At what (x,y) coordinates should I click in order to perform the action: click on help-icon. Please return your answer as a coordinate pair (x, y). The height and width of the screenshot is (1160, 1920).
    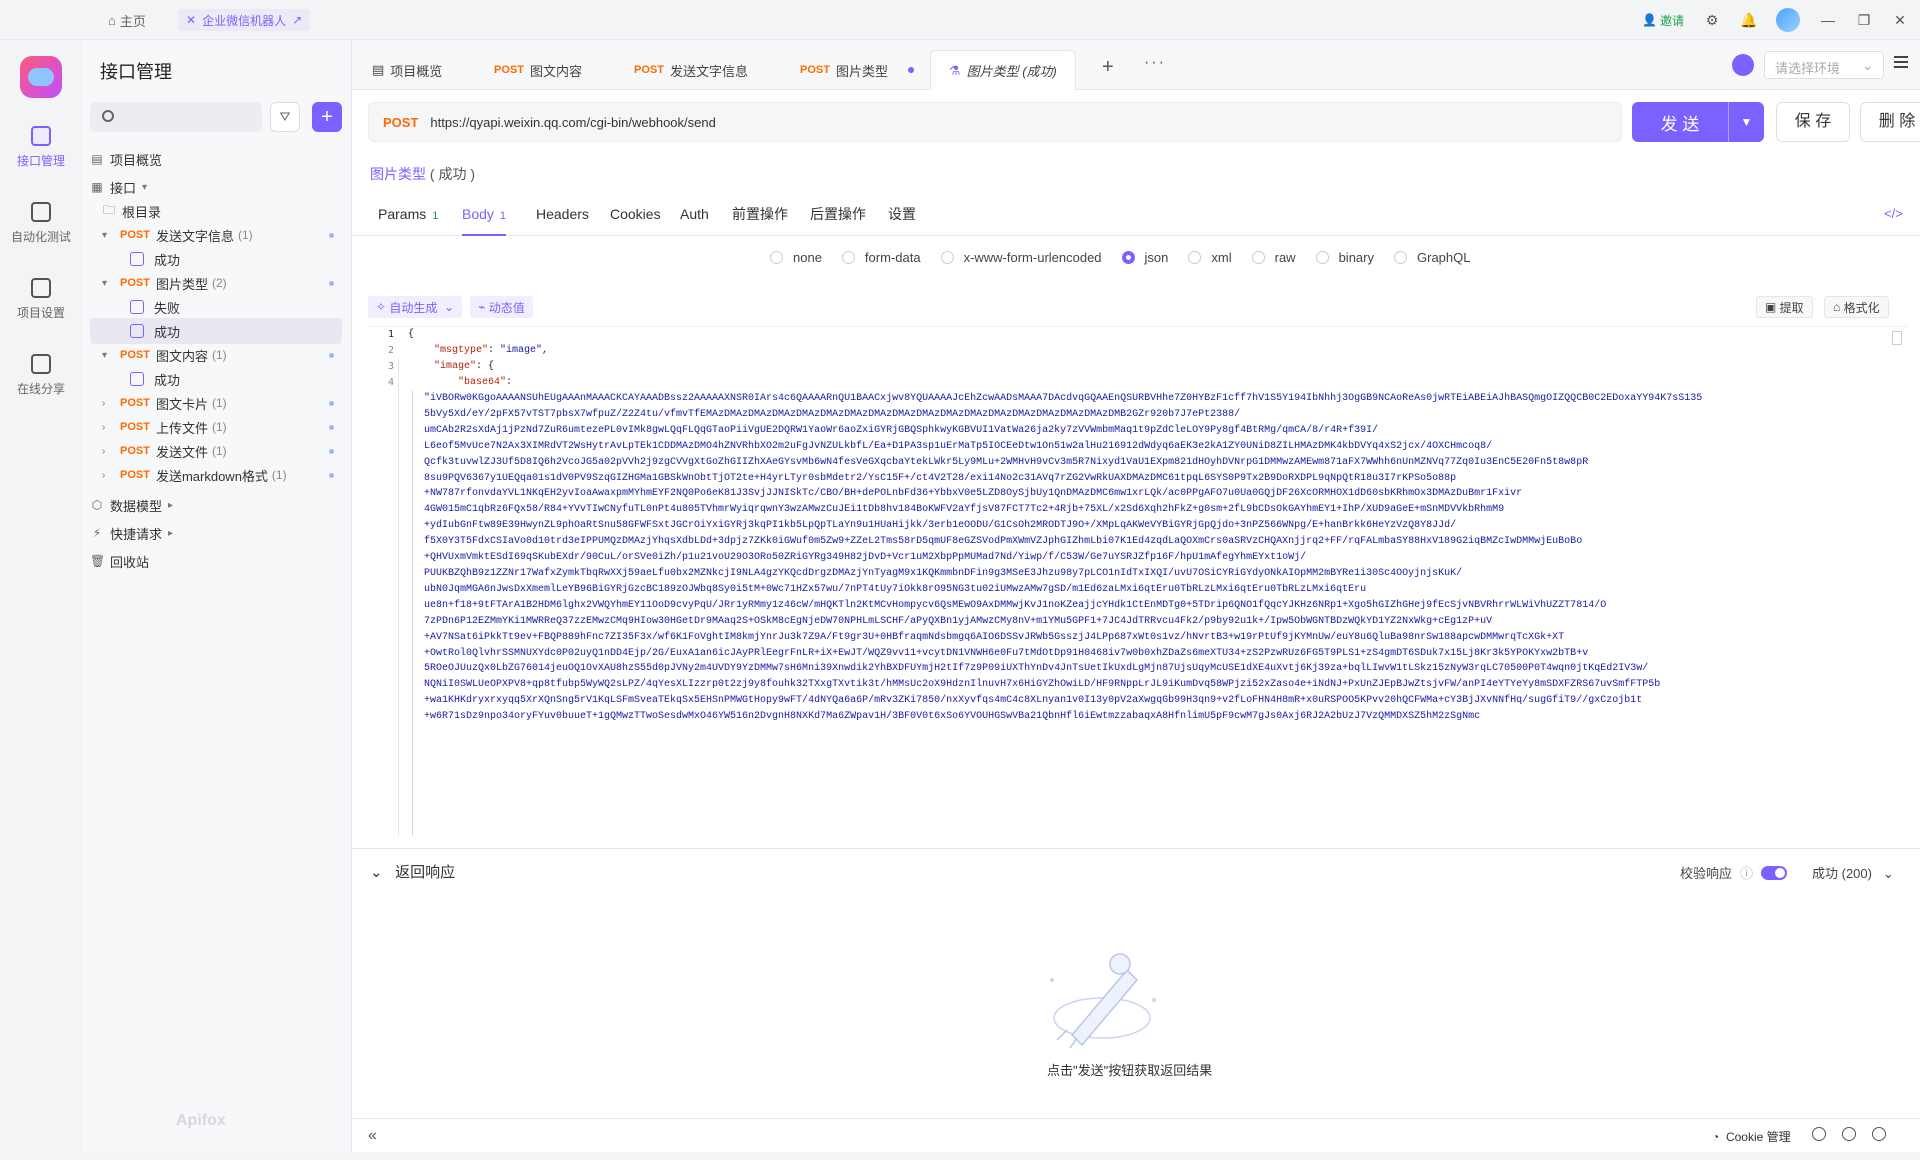
    Looking at the image, I should click on (1879, 1134).